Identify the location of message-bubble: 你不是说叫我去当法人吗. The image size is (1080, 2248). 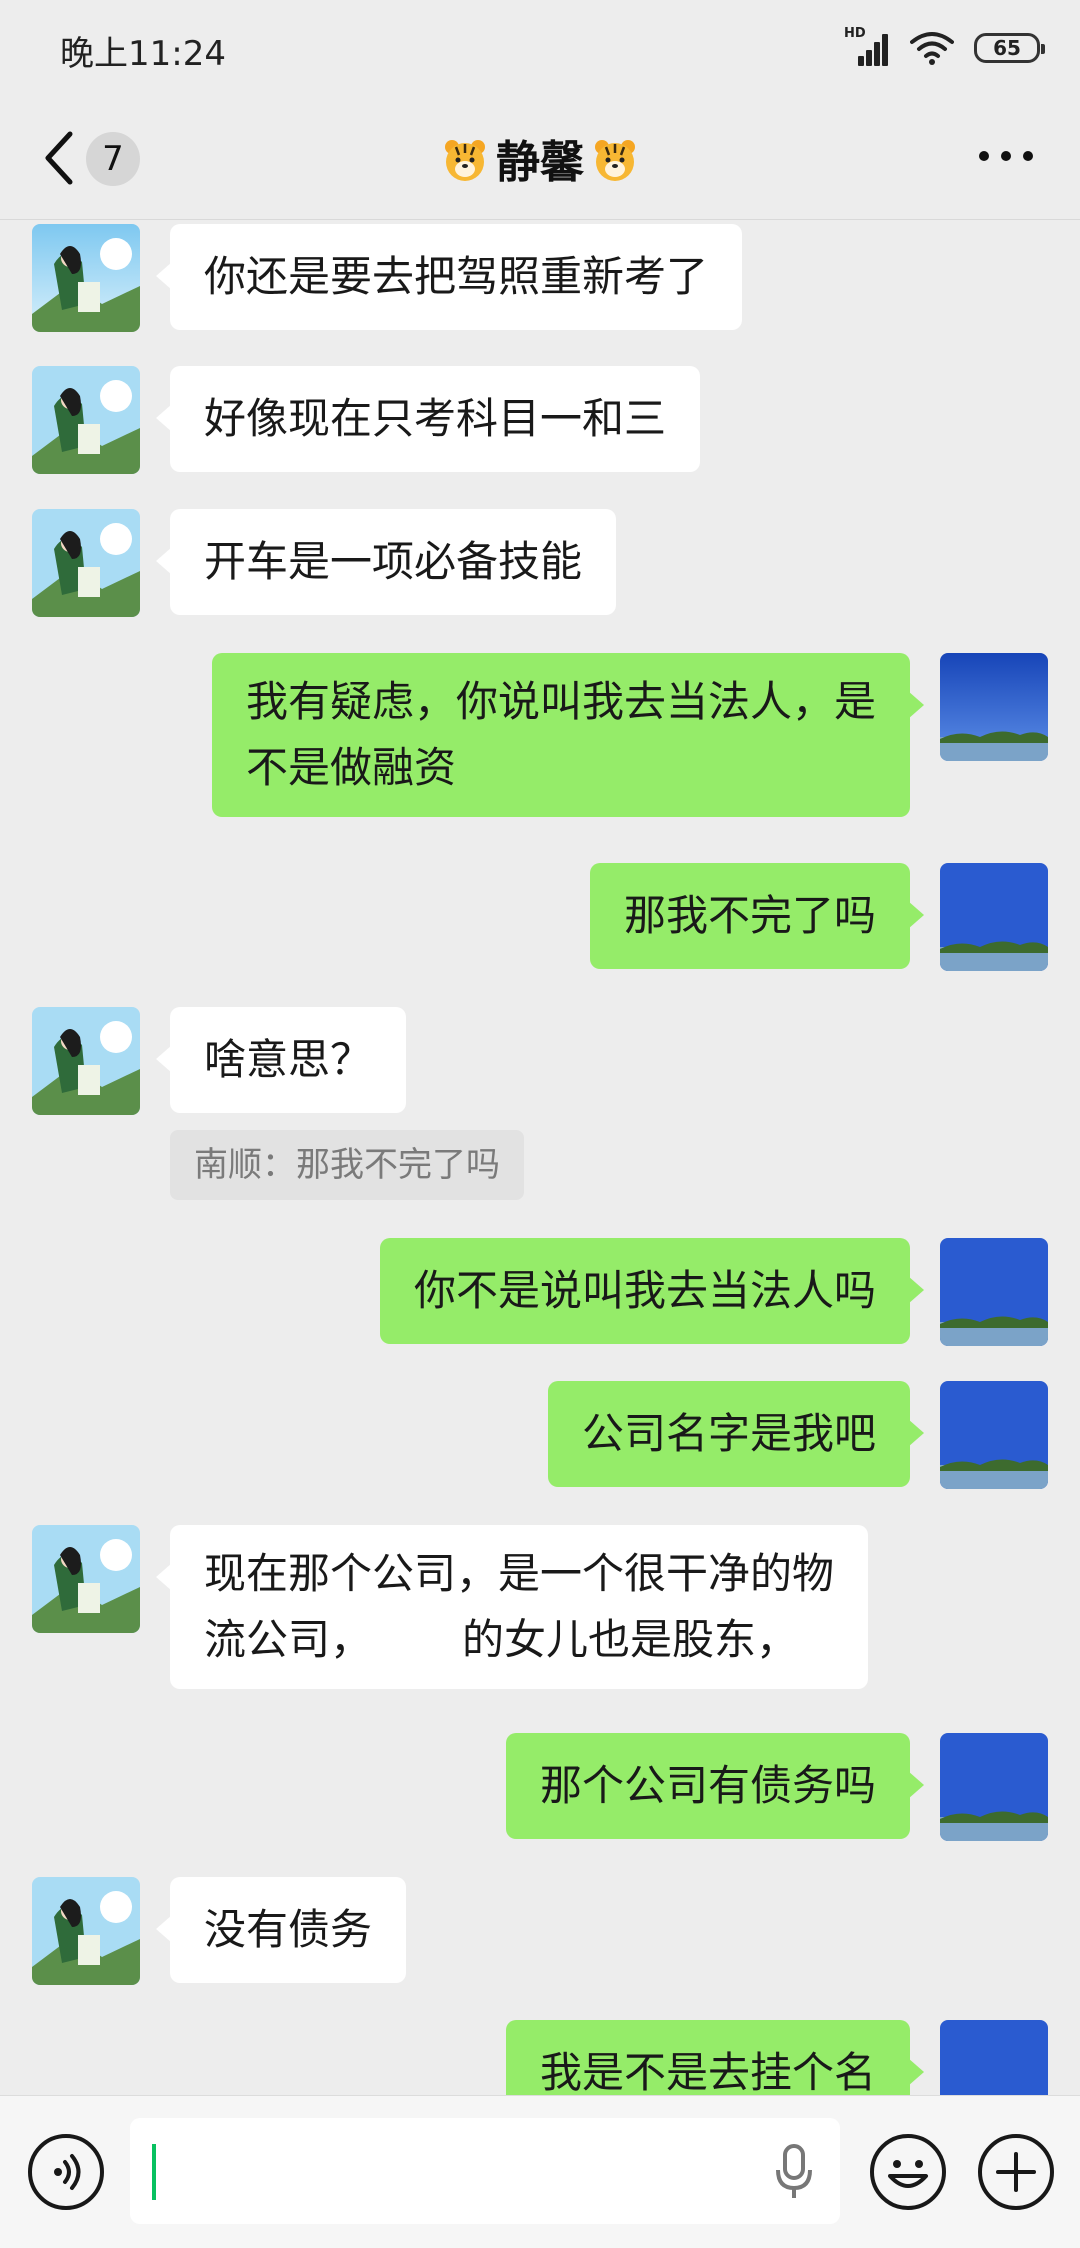
(652, 1291).